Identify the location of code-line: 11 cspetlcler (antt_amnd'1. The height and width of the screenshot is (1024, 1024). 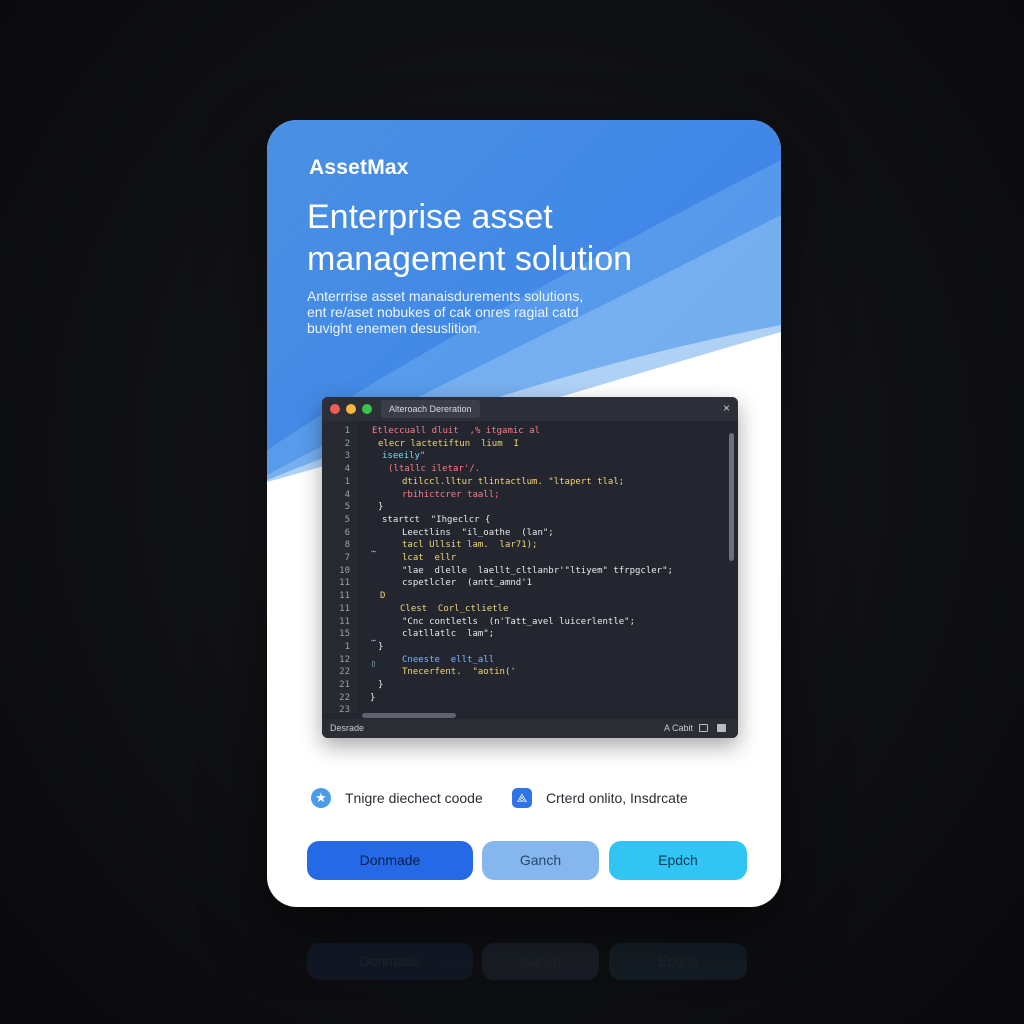
(524, 583).